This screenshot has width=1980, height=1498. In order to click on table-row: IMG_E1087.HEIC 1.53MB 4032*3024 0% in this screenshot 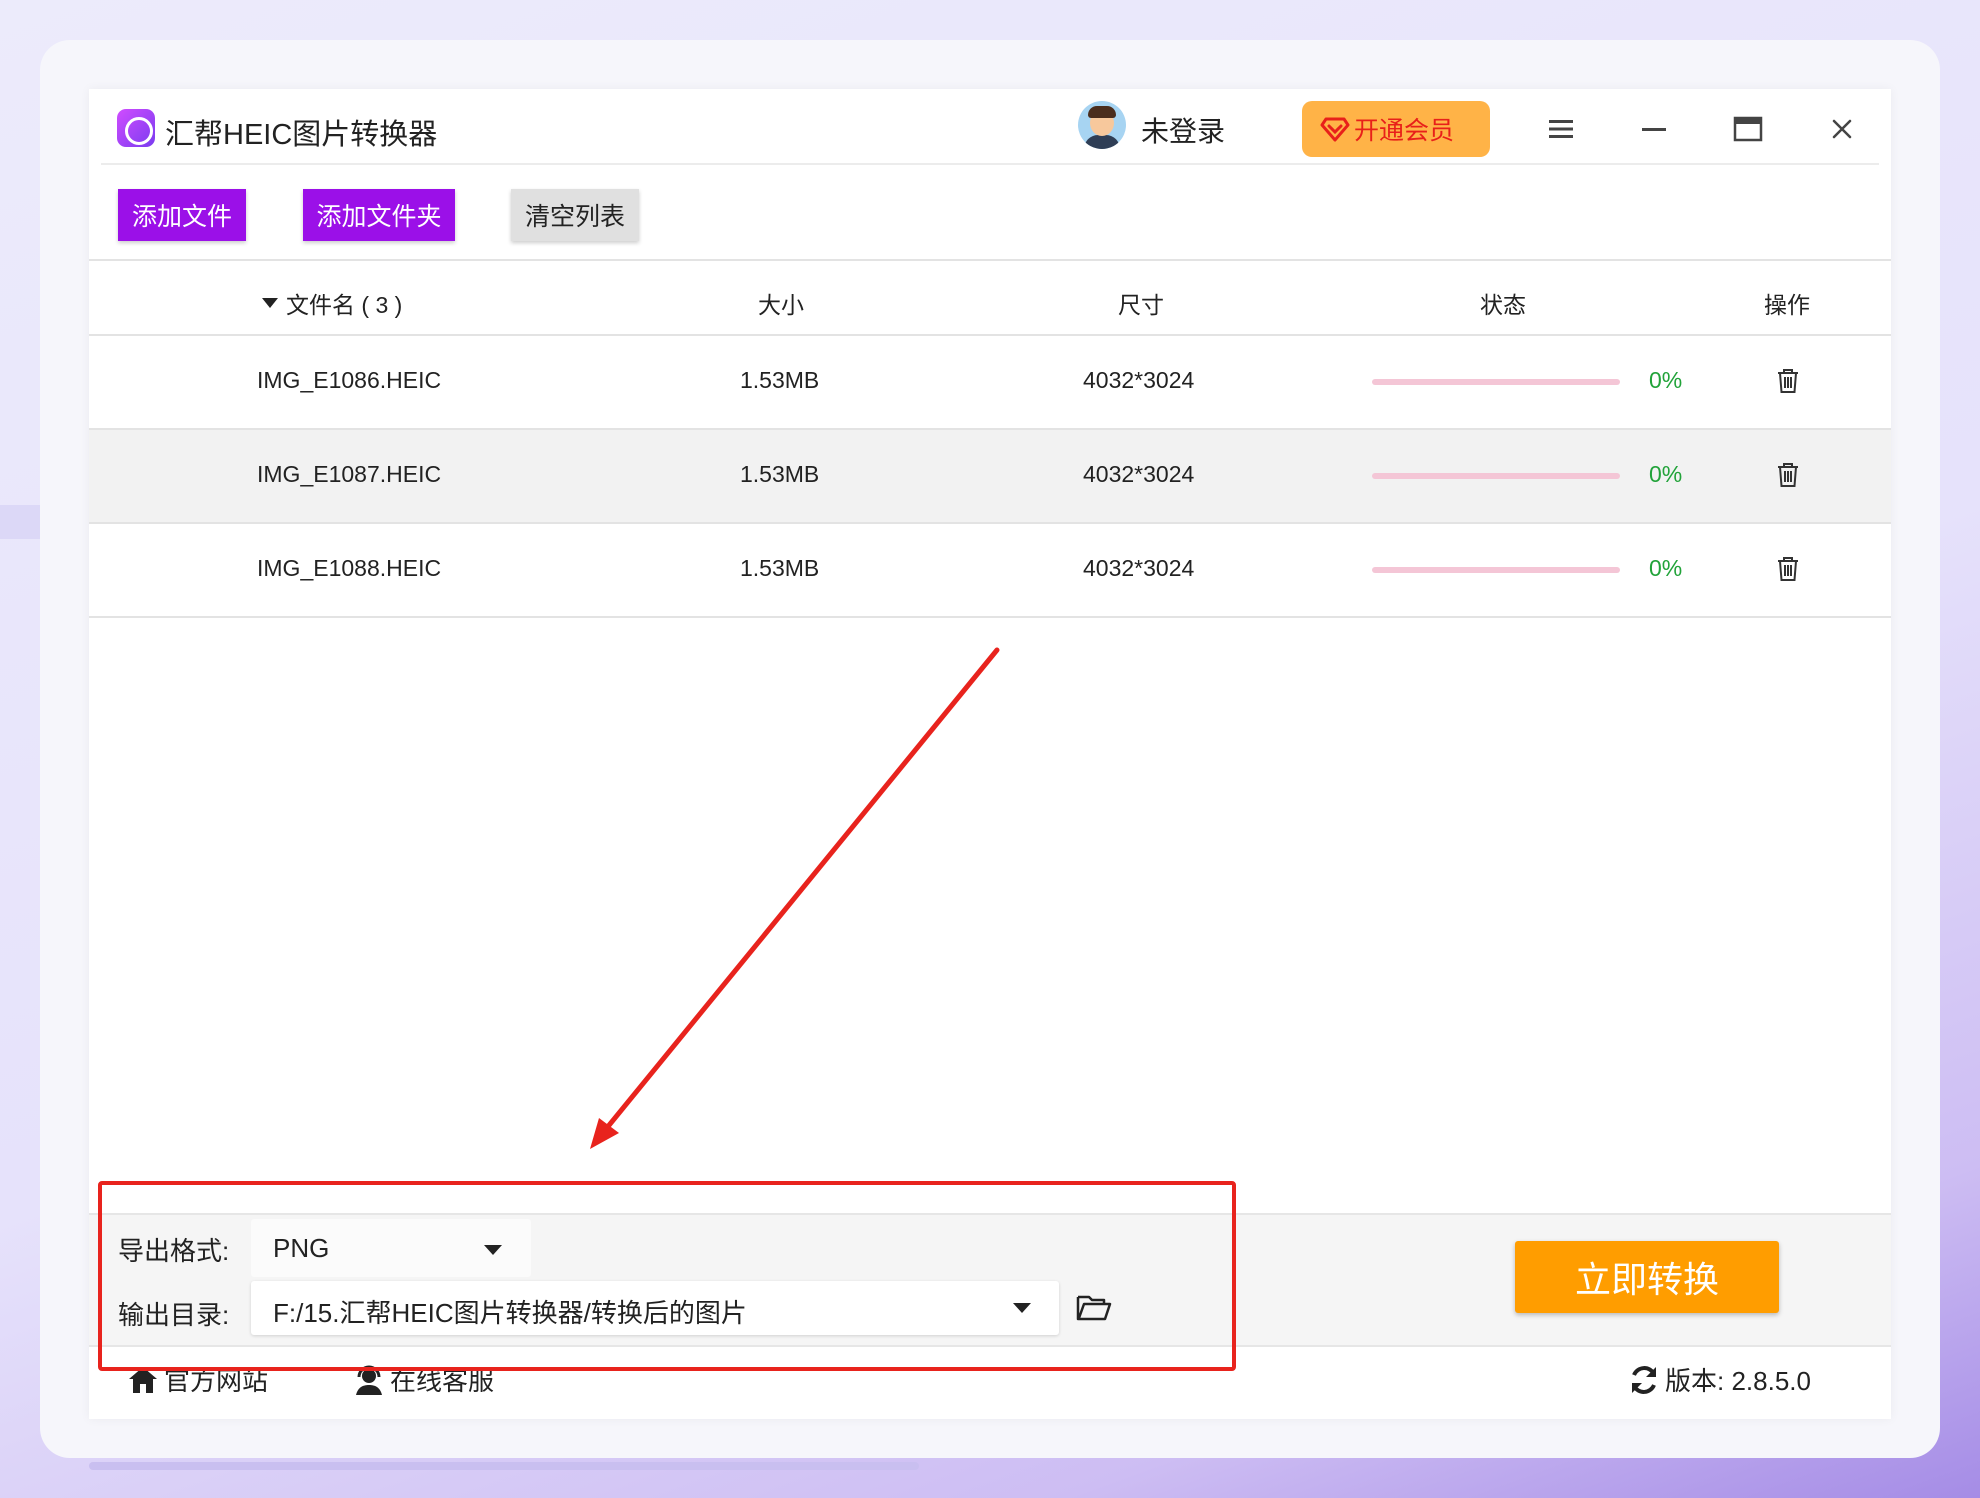, I will do `click(990, 477)`.